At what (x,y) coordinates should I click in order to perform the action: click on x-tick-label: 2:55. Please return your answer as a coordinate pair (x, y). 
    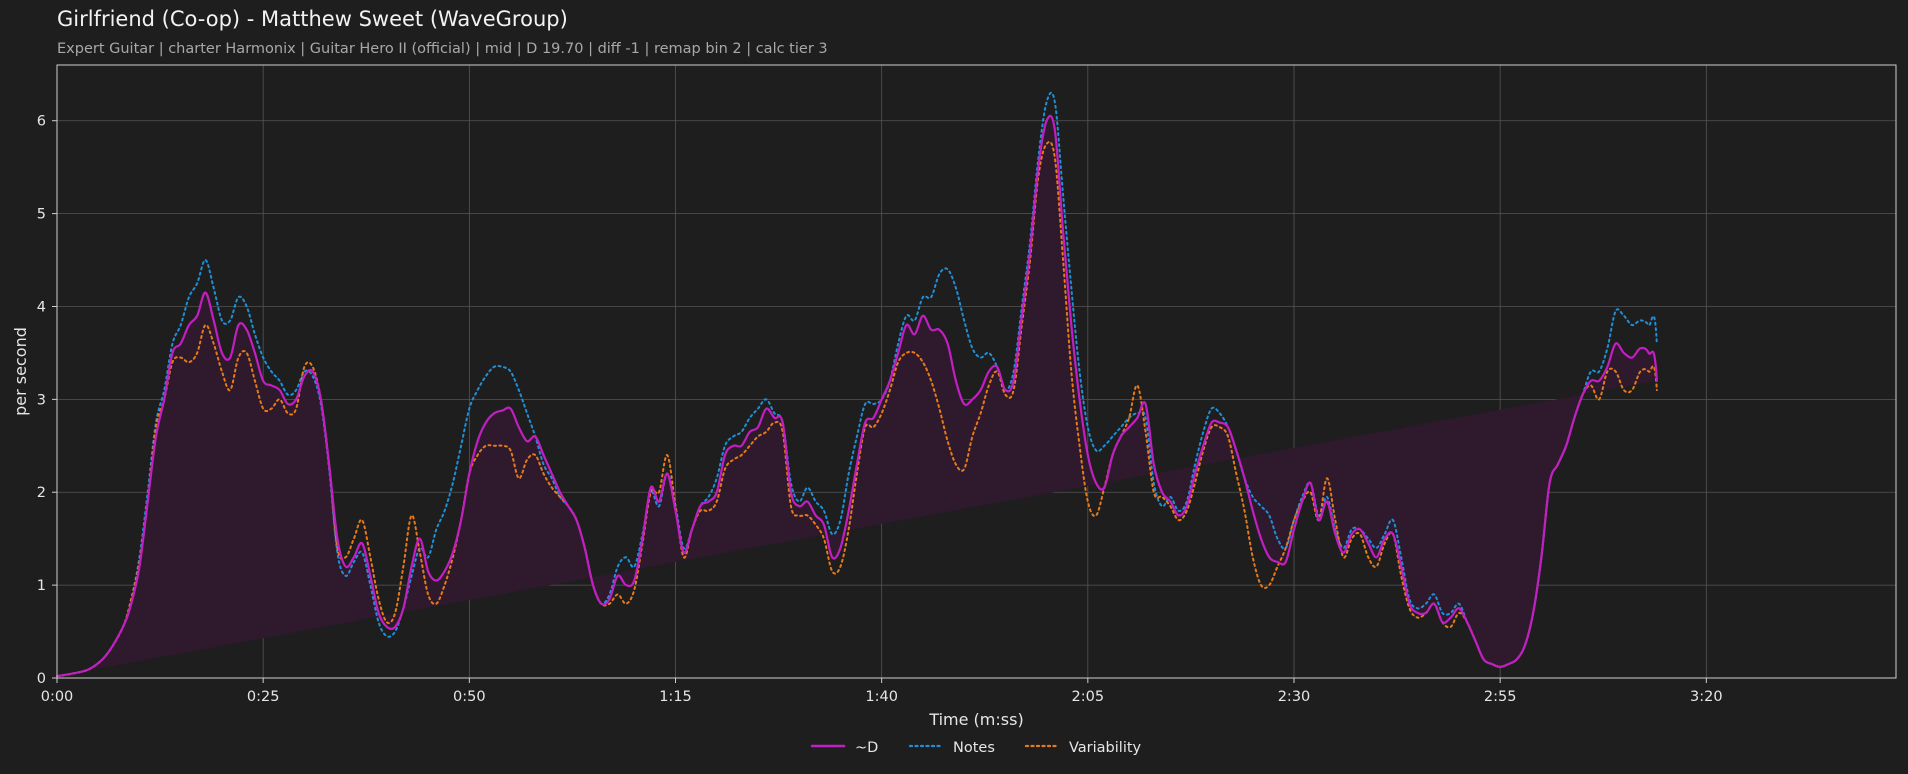
    Looking at the image, I should click on (1500, 697).